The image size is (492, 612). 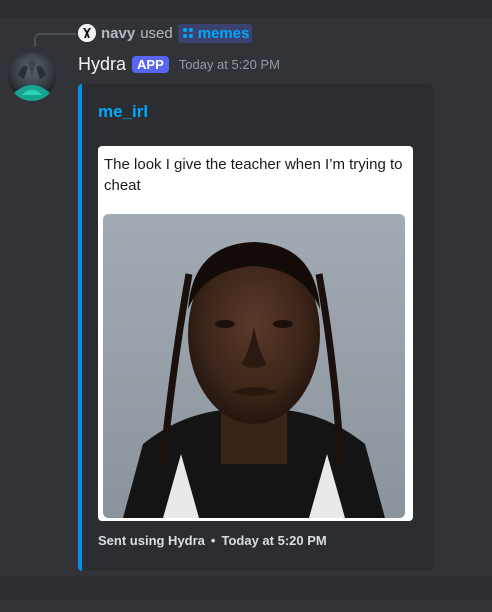 I want to click on embed-title-link: me_irl, so click(x=123, y=112).